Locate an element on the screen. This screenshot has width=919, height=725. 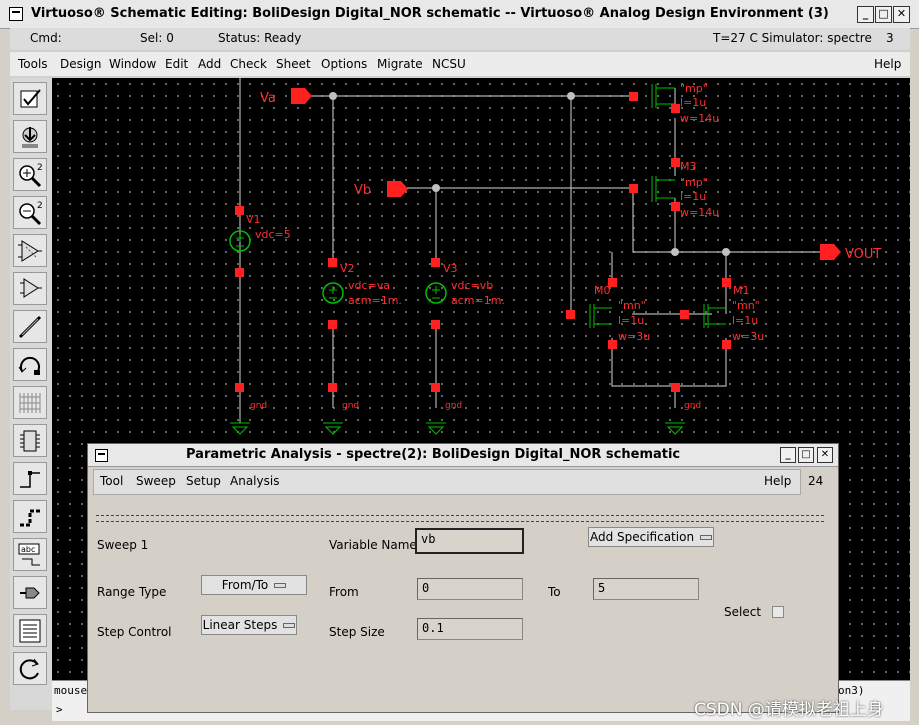
menu-options: Options is located at coordinates (344, 64).